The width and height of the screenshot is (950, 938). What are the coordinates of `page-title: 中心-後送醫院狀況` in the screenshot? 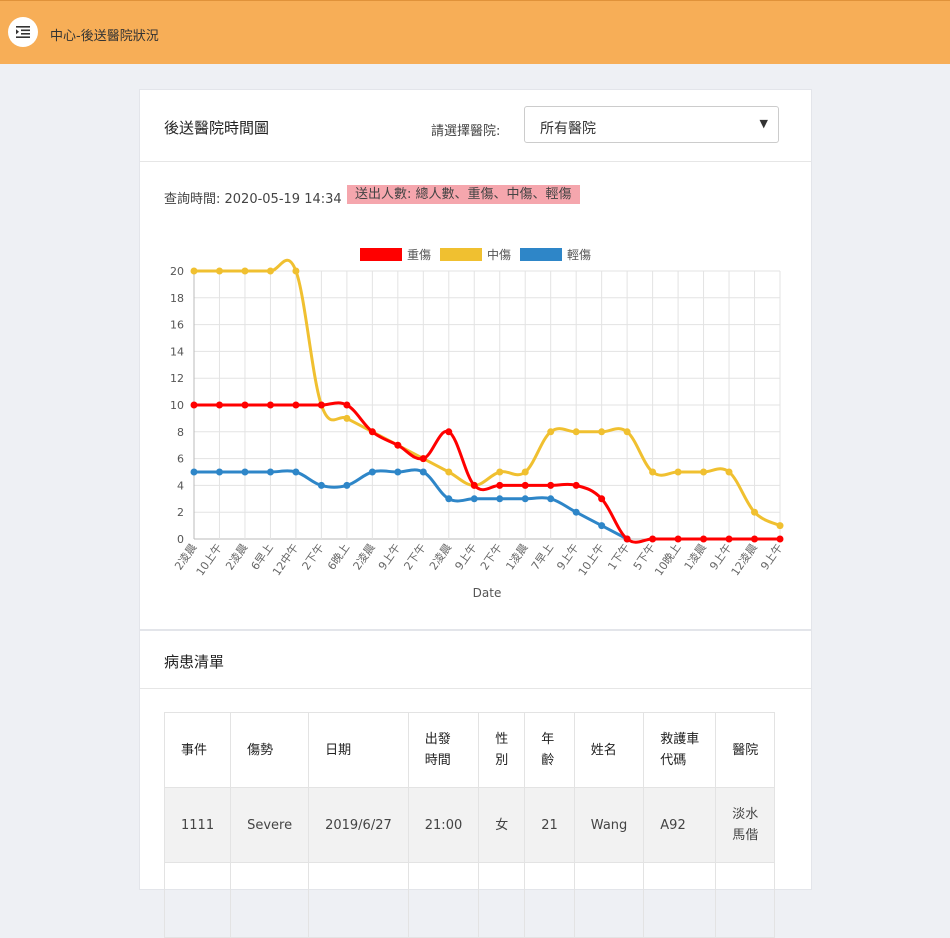 It's located at (104, 36).